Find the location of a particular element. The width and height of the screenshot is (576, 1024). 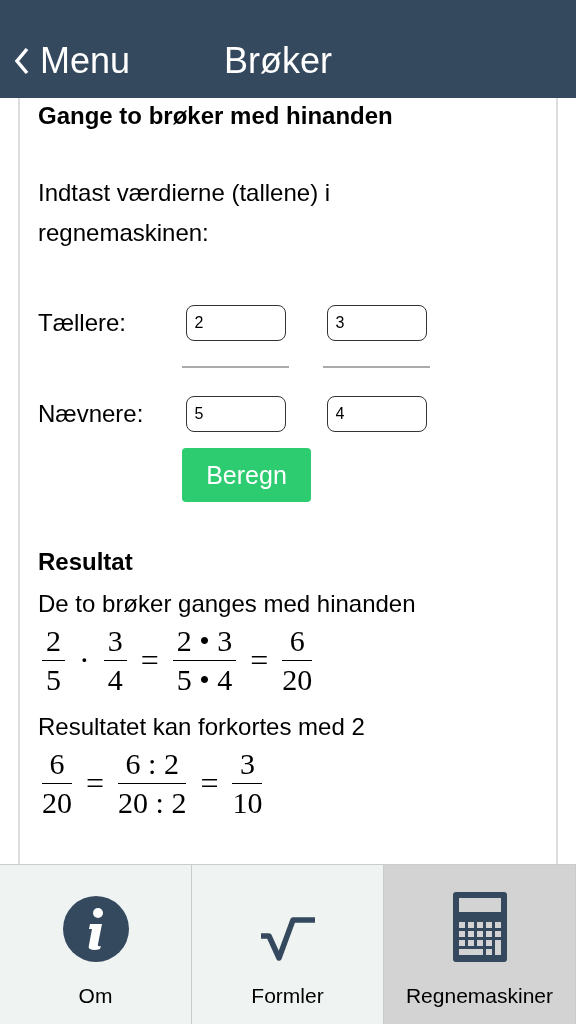

fraction: 6 : 2 20 : 2 is located at coordinates (152, 783).